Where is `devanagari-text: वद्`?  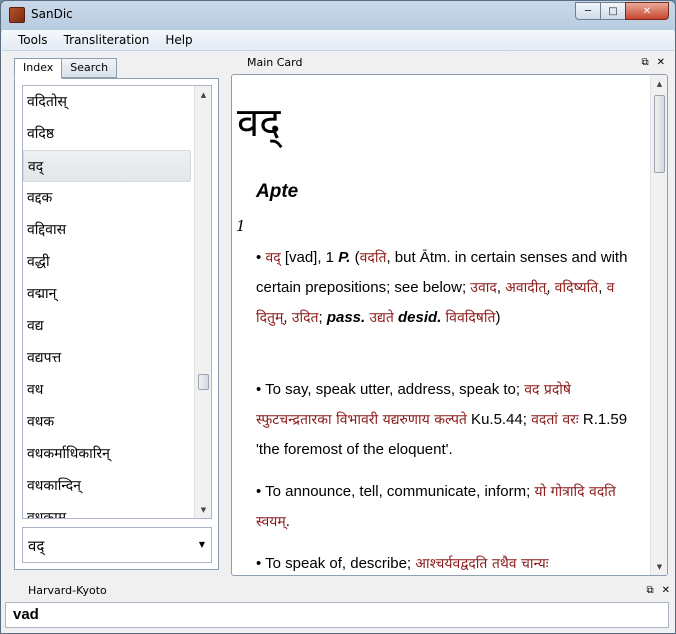 devanagari-text: वद् is located at coordinates (273, 258).